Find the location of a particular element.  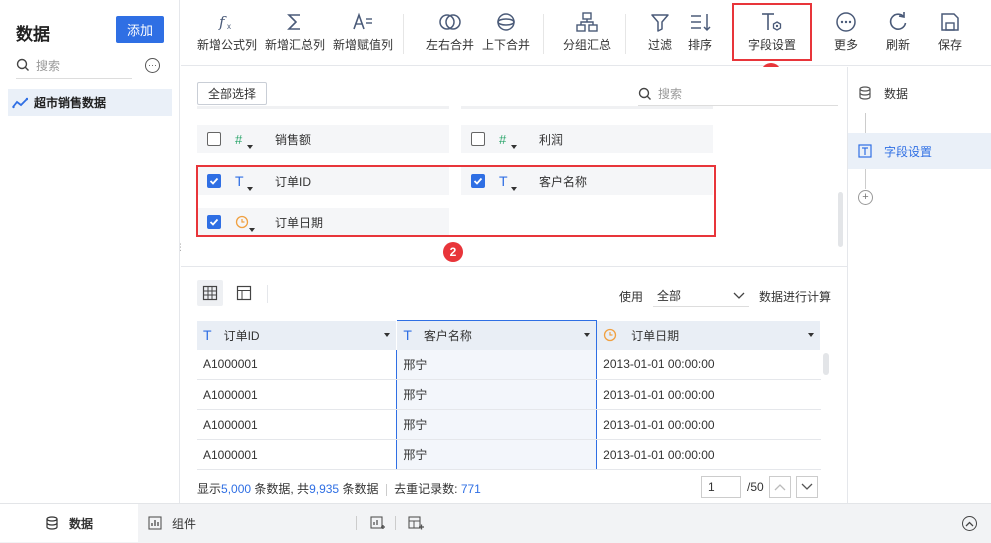

dedup-count: 771 is located at coordinates (470, 489).